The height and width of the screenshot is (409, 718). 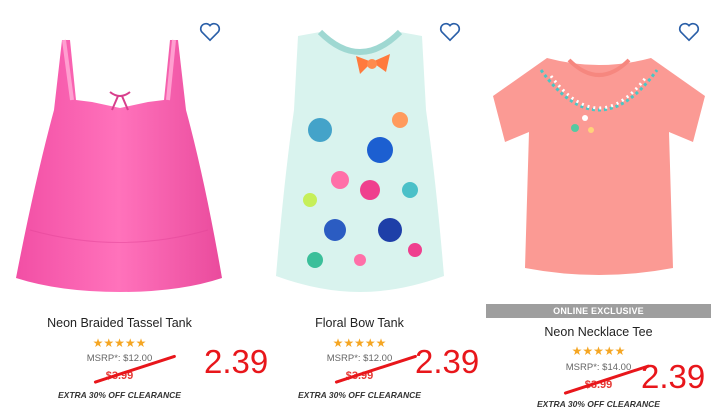 I want to click on rating-stars: ★★★★★, so click(x=598, y=351).